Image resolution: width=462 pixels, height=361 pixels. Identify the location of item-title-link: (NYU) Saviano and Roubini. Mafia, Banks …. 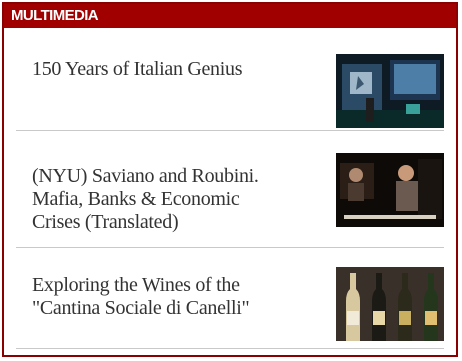
(156, 199).